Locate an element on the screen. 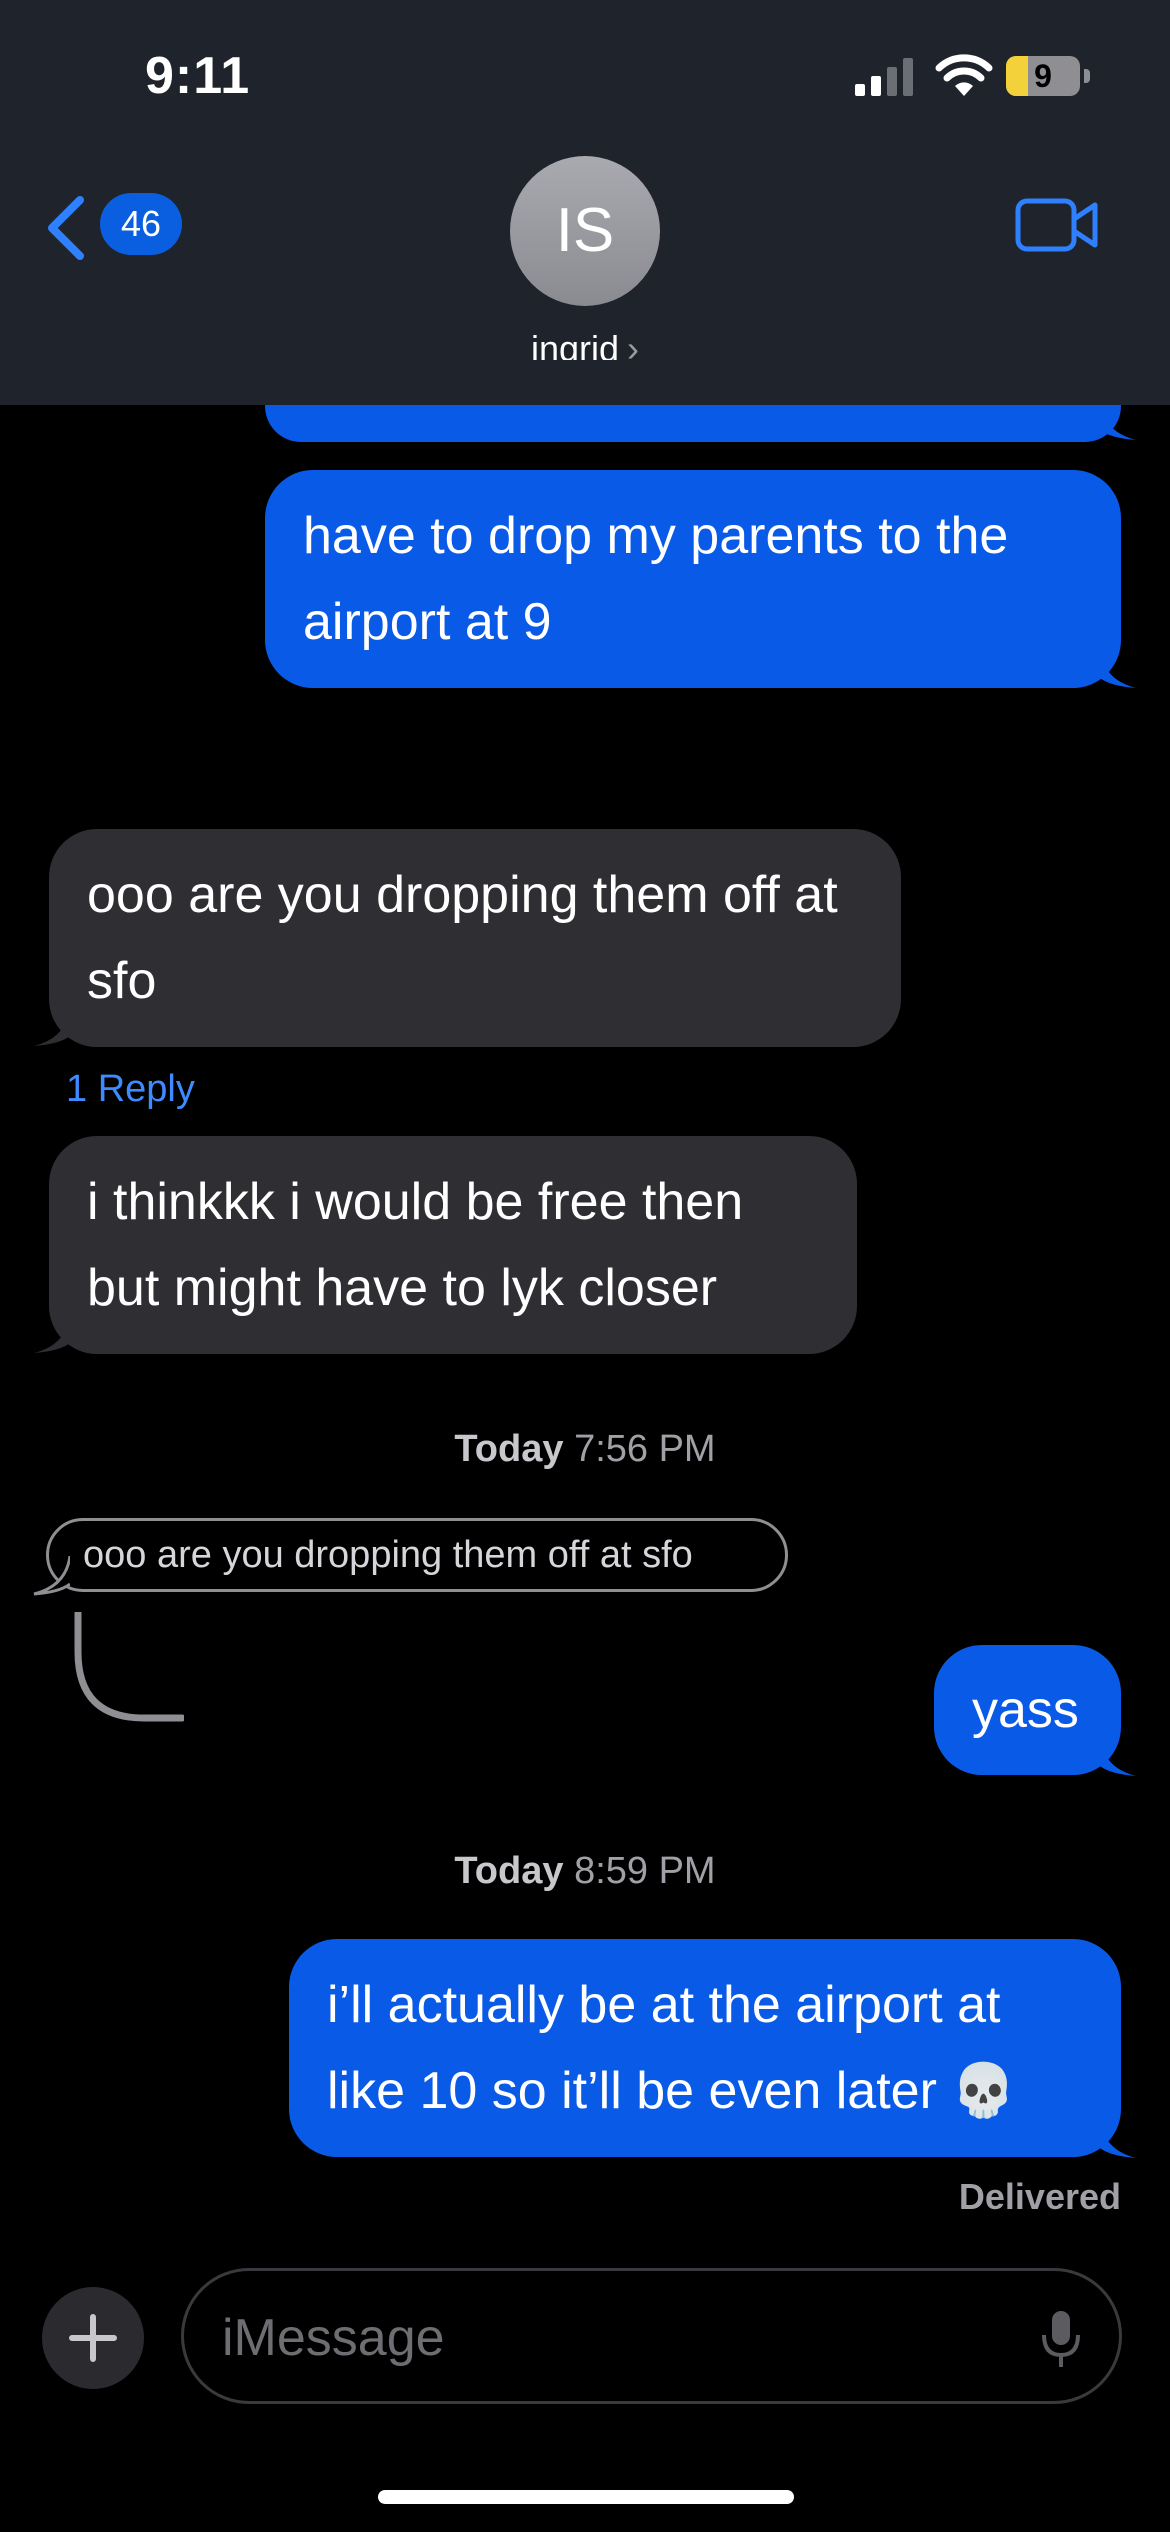  cellular-signal-icon is located at coordinates (884, 77).